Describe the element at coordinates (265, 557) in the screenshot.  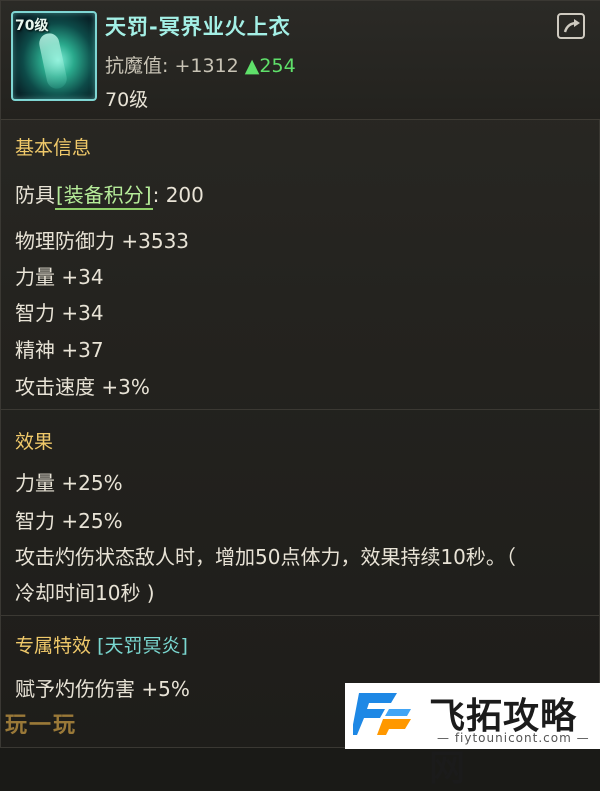
I see `effect-line: 攻击灼伤状态敌人时，增加50点体力，效果持续10秒。（` at that location.